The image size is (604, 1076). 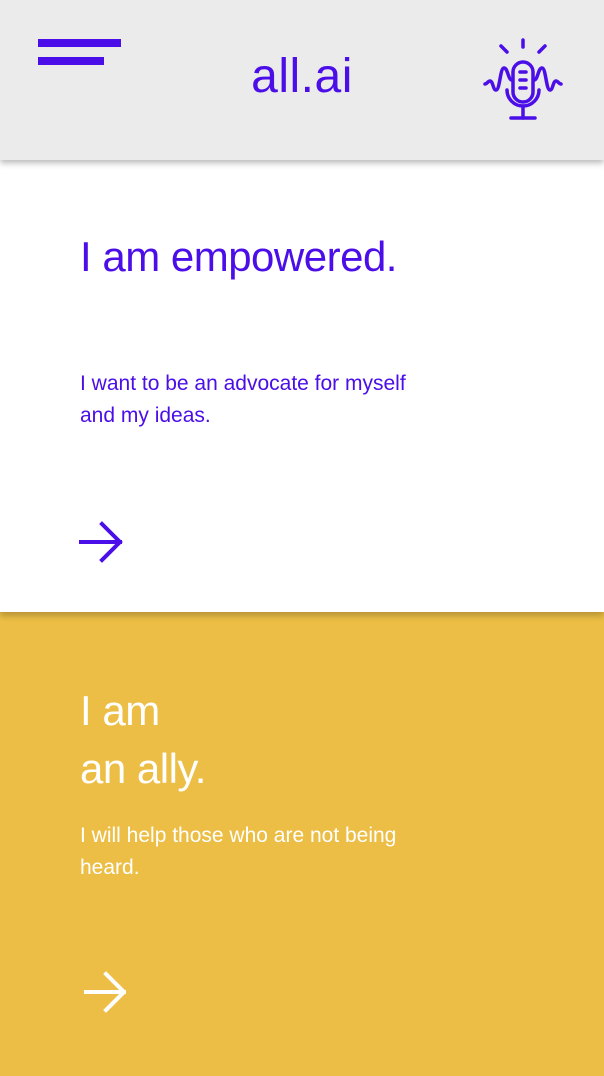 I want to click on continue-button-empowered, so click(x=102, y=542).